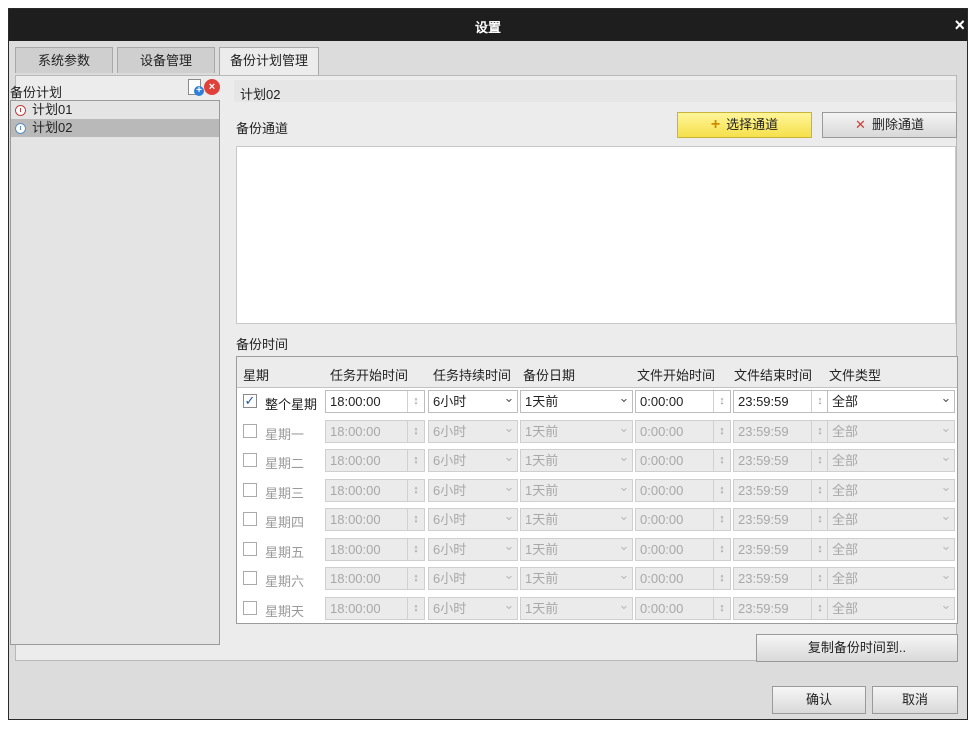  I want to click on plan-item-label: 计划01, so click(52, 109).